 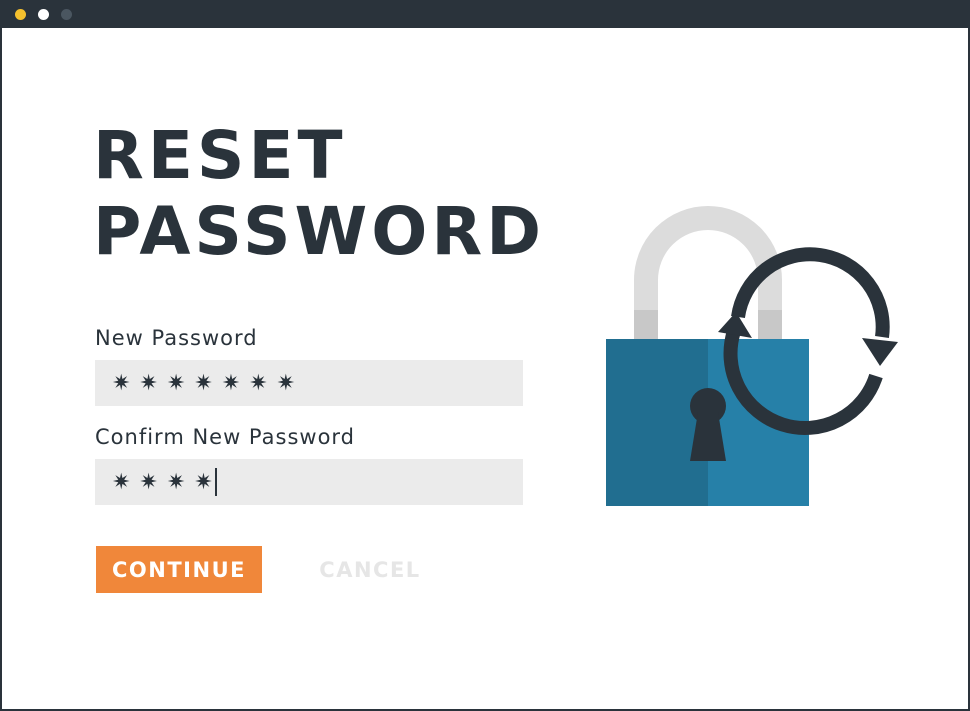 What do you see at coordinates (225, 437) in the screenshot?
I see `confirm-password-label: Confirm New Password` at bounding box center [225, 437].